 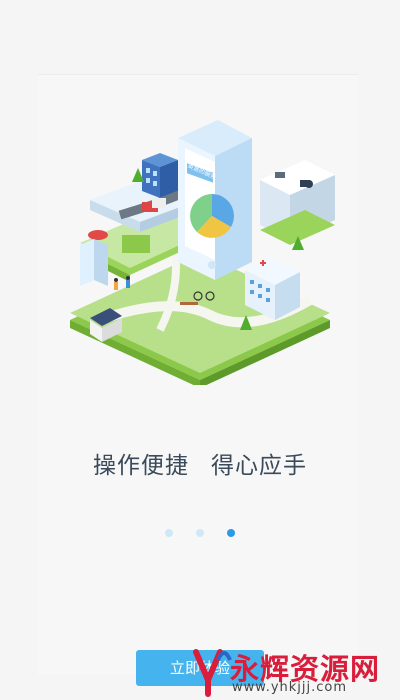 I want to click on page-dot-3-active, so click(x=231, y=533).